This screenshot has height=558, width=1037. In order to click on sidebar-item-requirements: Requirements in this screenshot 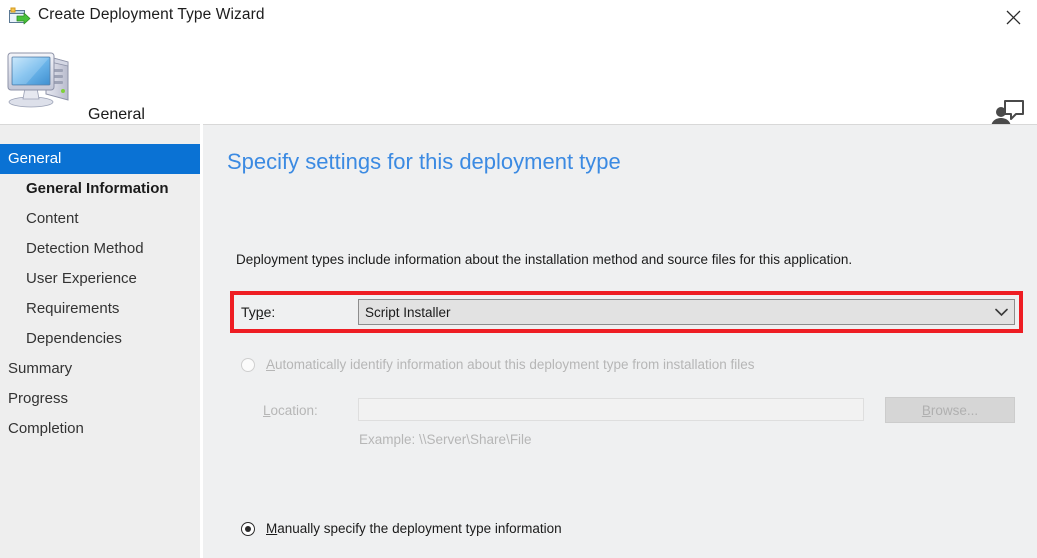, I will do `click(100, 309)`.